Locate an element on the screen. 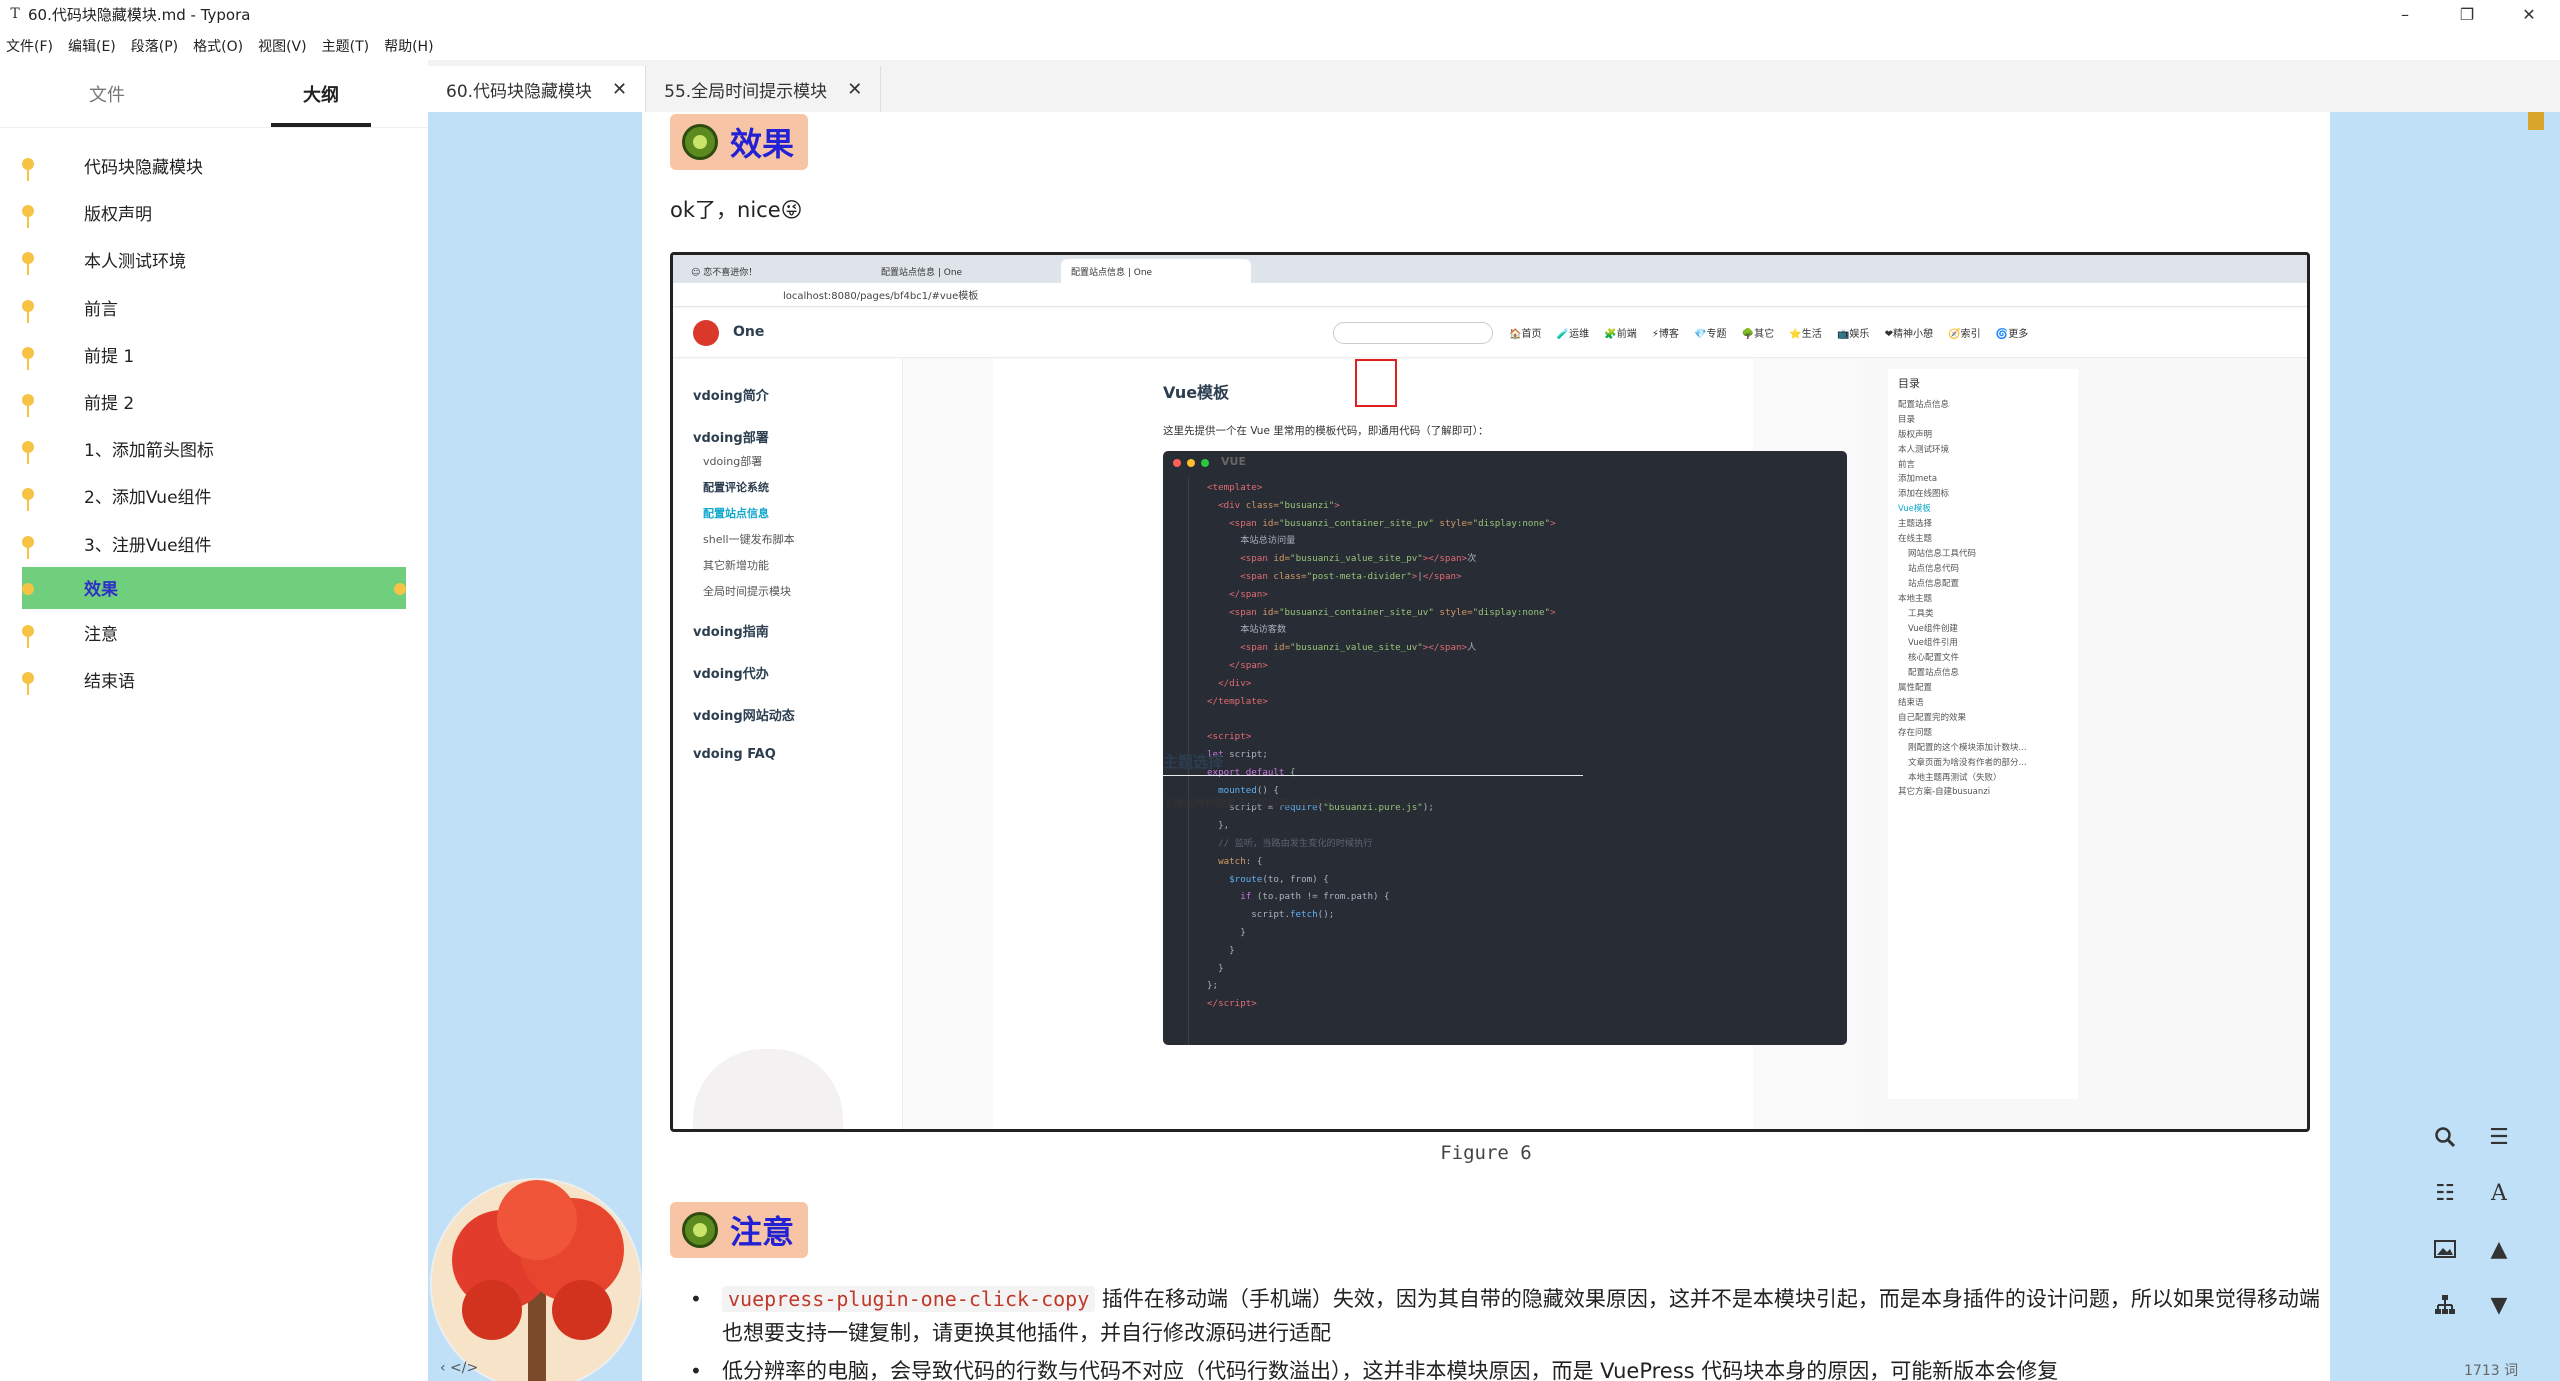 This screenshot has height=1381, width=2560. toc-item: Vue模板 is located at coordinates (1914, 509).